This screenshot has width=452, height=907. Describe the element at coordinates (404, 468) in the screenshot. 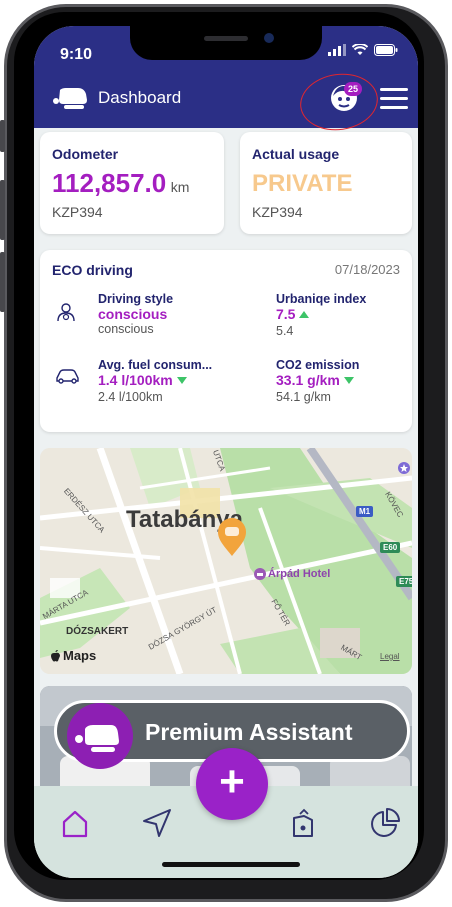

I see `star-poi-icon` at that location.